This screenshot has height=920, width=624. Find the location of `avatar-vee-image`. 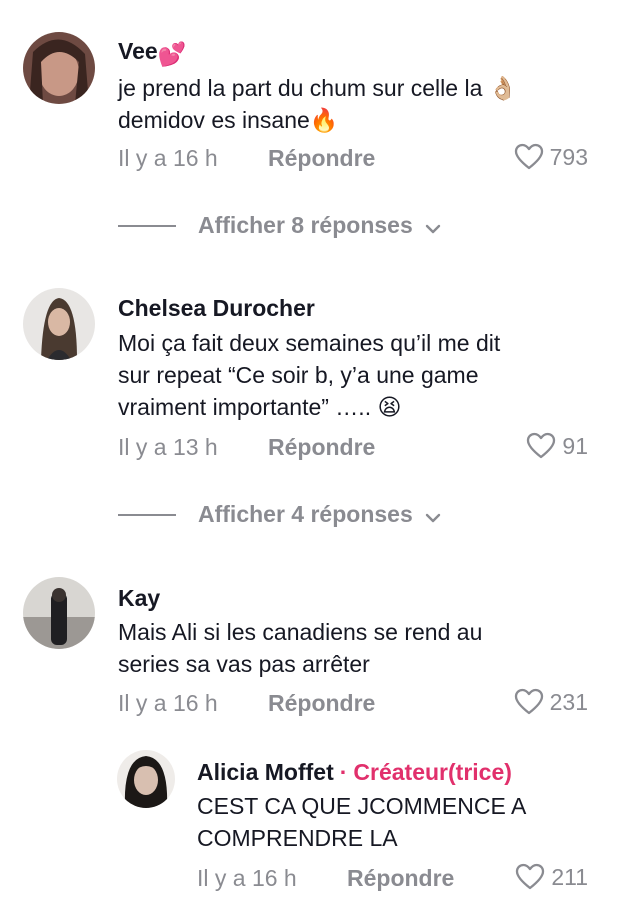

avatar-vee-image is located at coordinates (59, 68).